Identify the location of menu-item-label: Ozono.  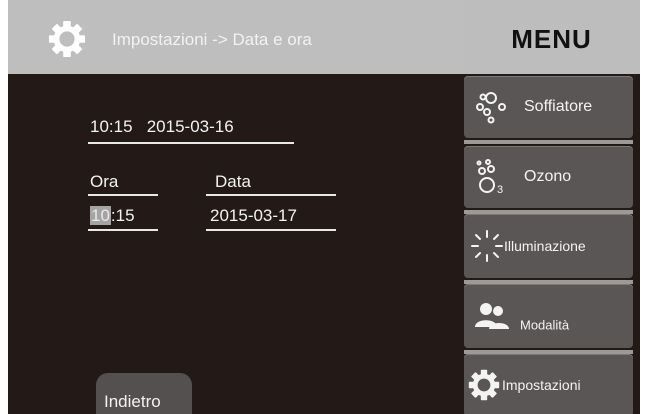
(548, 176).